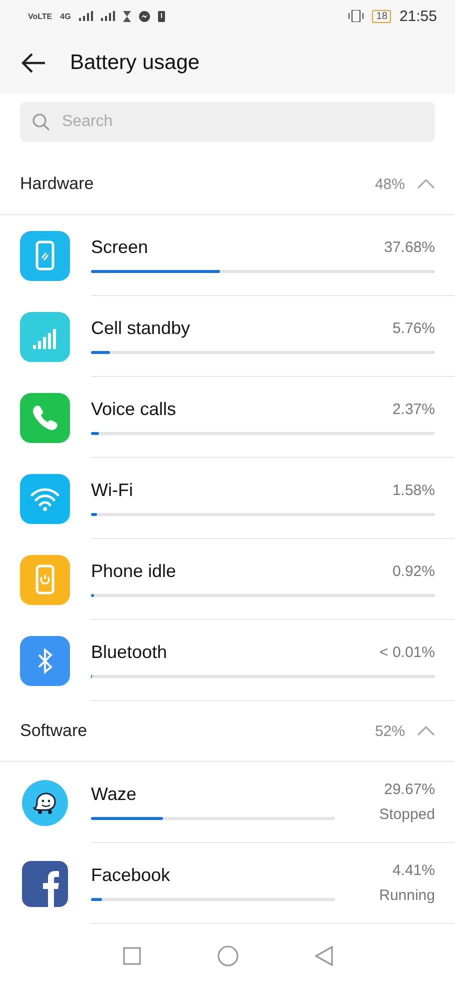  What do you see at coordinates (413, 870) in the screenshot?
I see `usage-percent: 4.41%` at bounding box center [413, 870].